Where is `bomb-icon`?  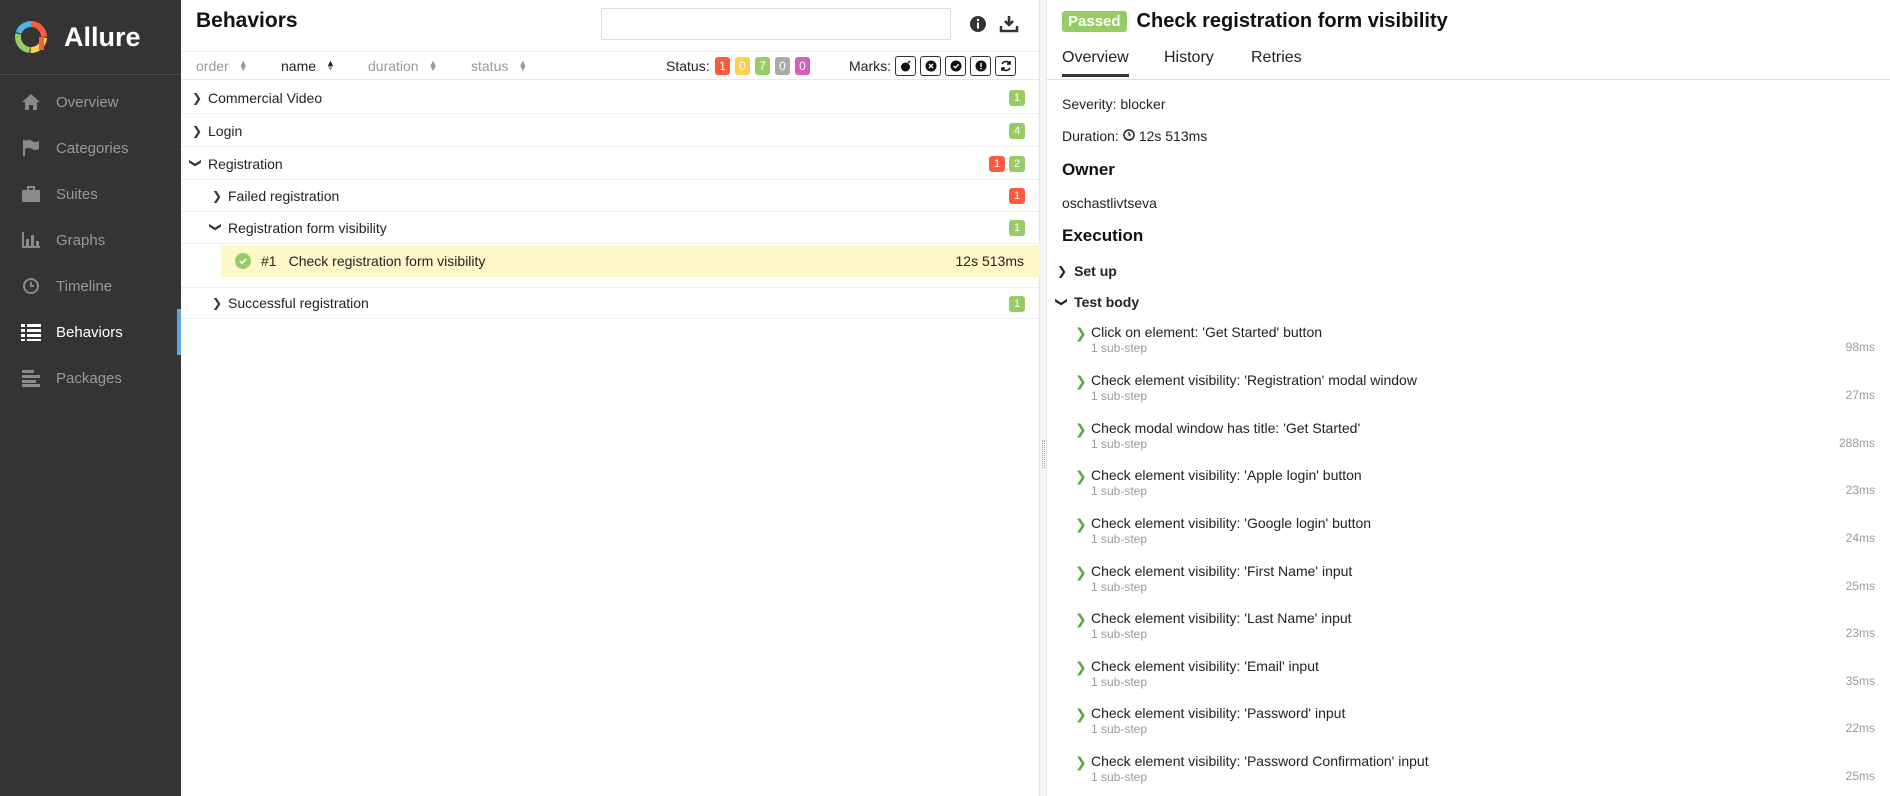
bomb-icon is located at coordinates (905, 66).